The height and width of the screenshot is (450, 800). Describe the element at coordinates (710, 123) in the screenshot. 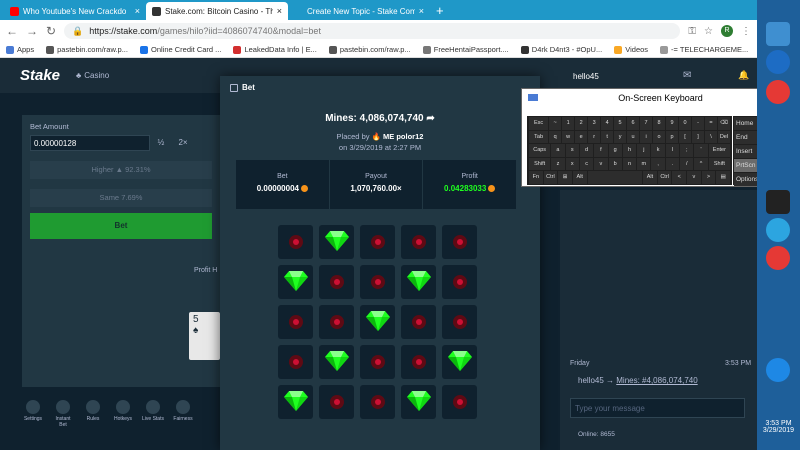

I see `osk-key: =` at that location.